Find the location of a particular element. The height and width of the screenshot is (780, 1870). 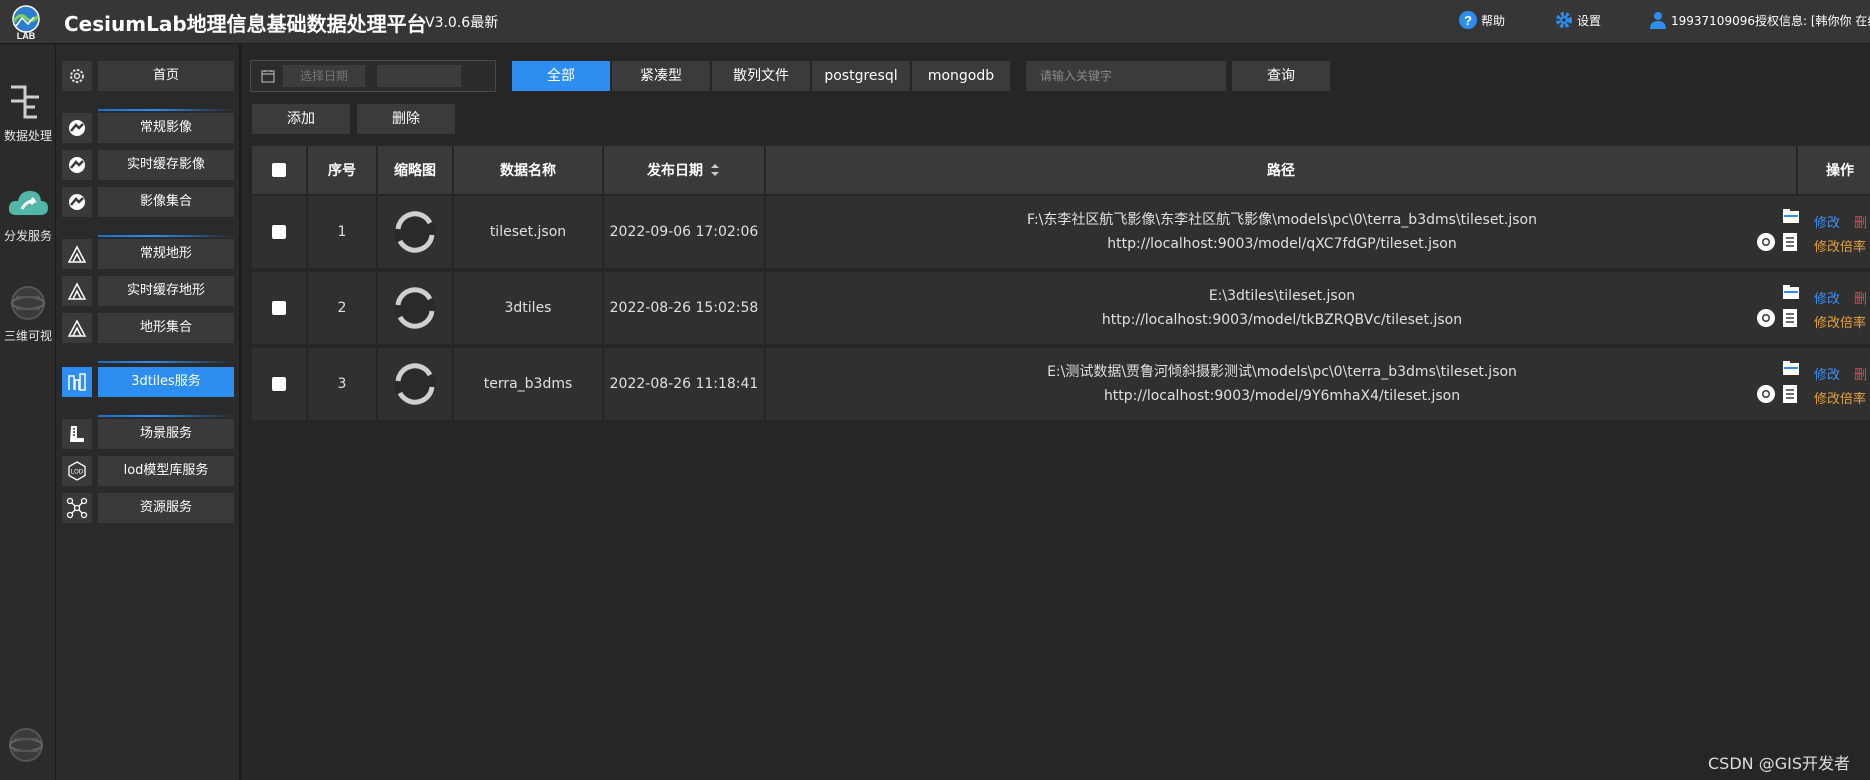

tab-postgresql: postgresql is located at coordinates (861, 76).